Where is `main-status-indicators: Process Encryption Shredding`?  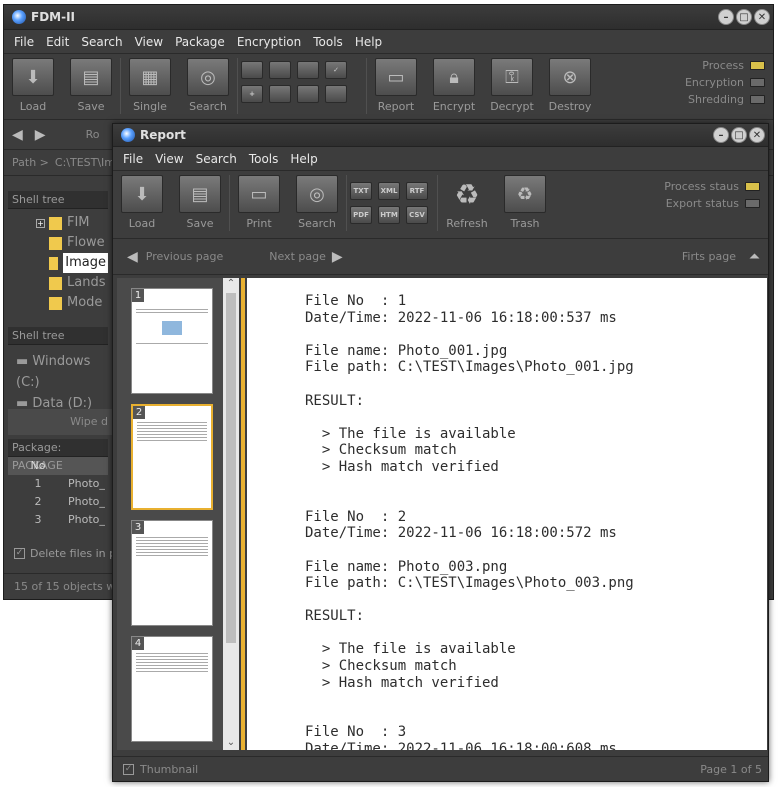 main-status-indicators: Process Encryption Shredding is located at coordinates (725, 82).